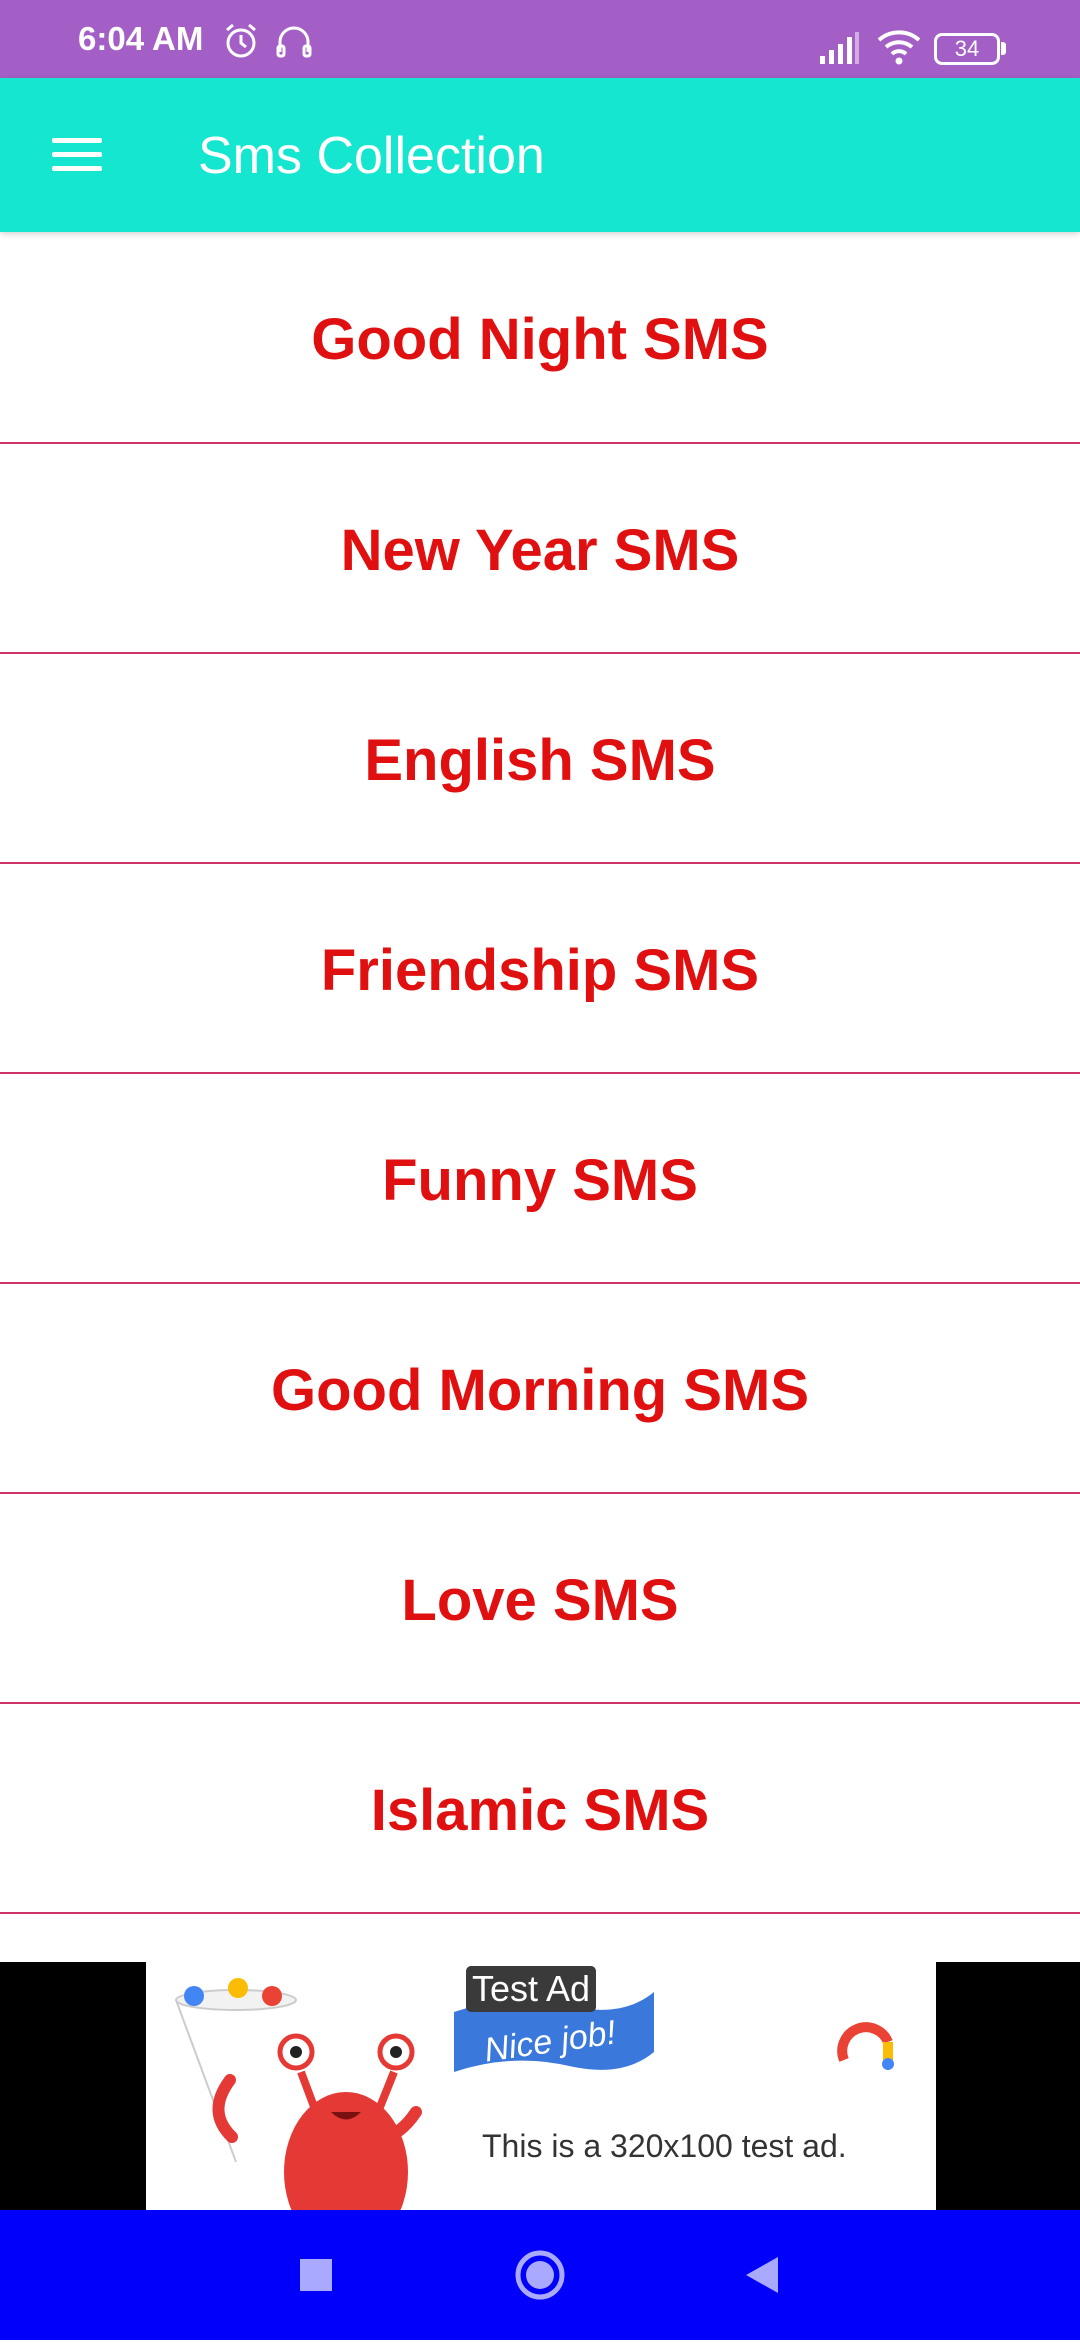 This screenshot has height=2344, width=1080. What do you see at coordinates (531, 1989) in the screenshot?
I see `ad-tag-badge: Test Ad` at bounding box center [531, 1989].